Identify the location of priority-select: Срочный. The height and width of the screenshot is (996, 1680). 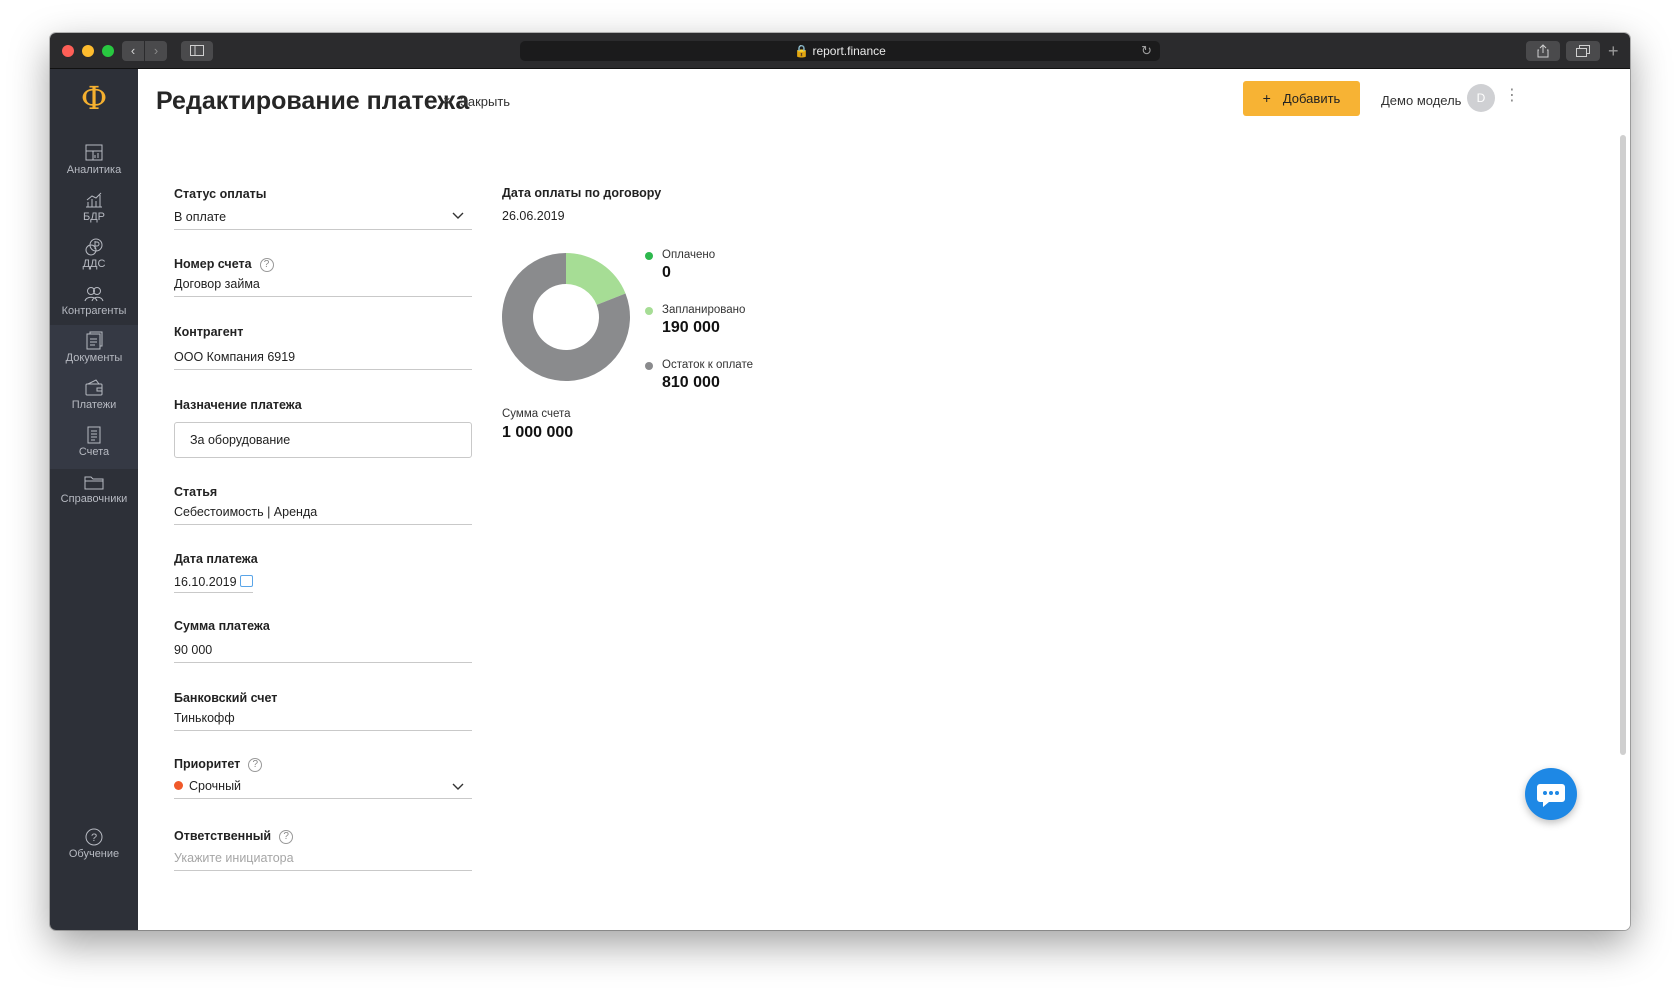
(323, 789).